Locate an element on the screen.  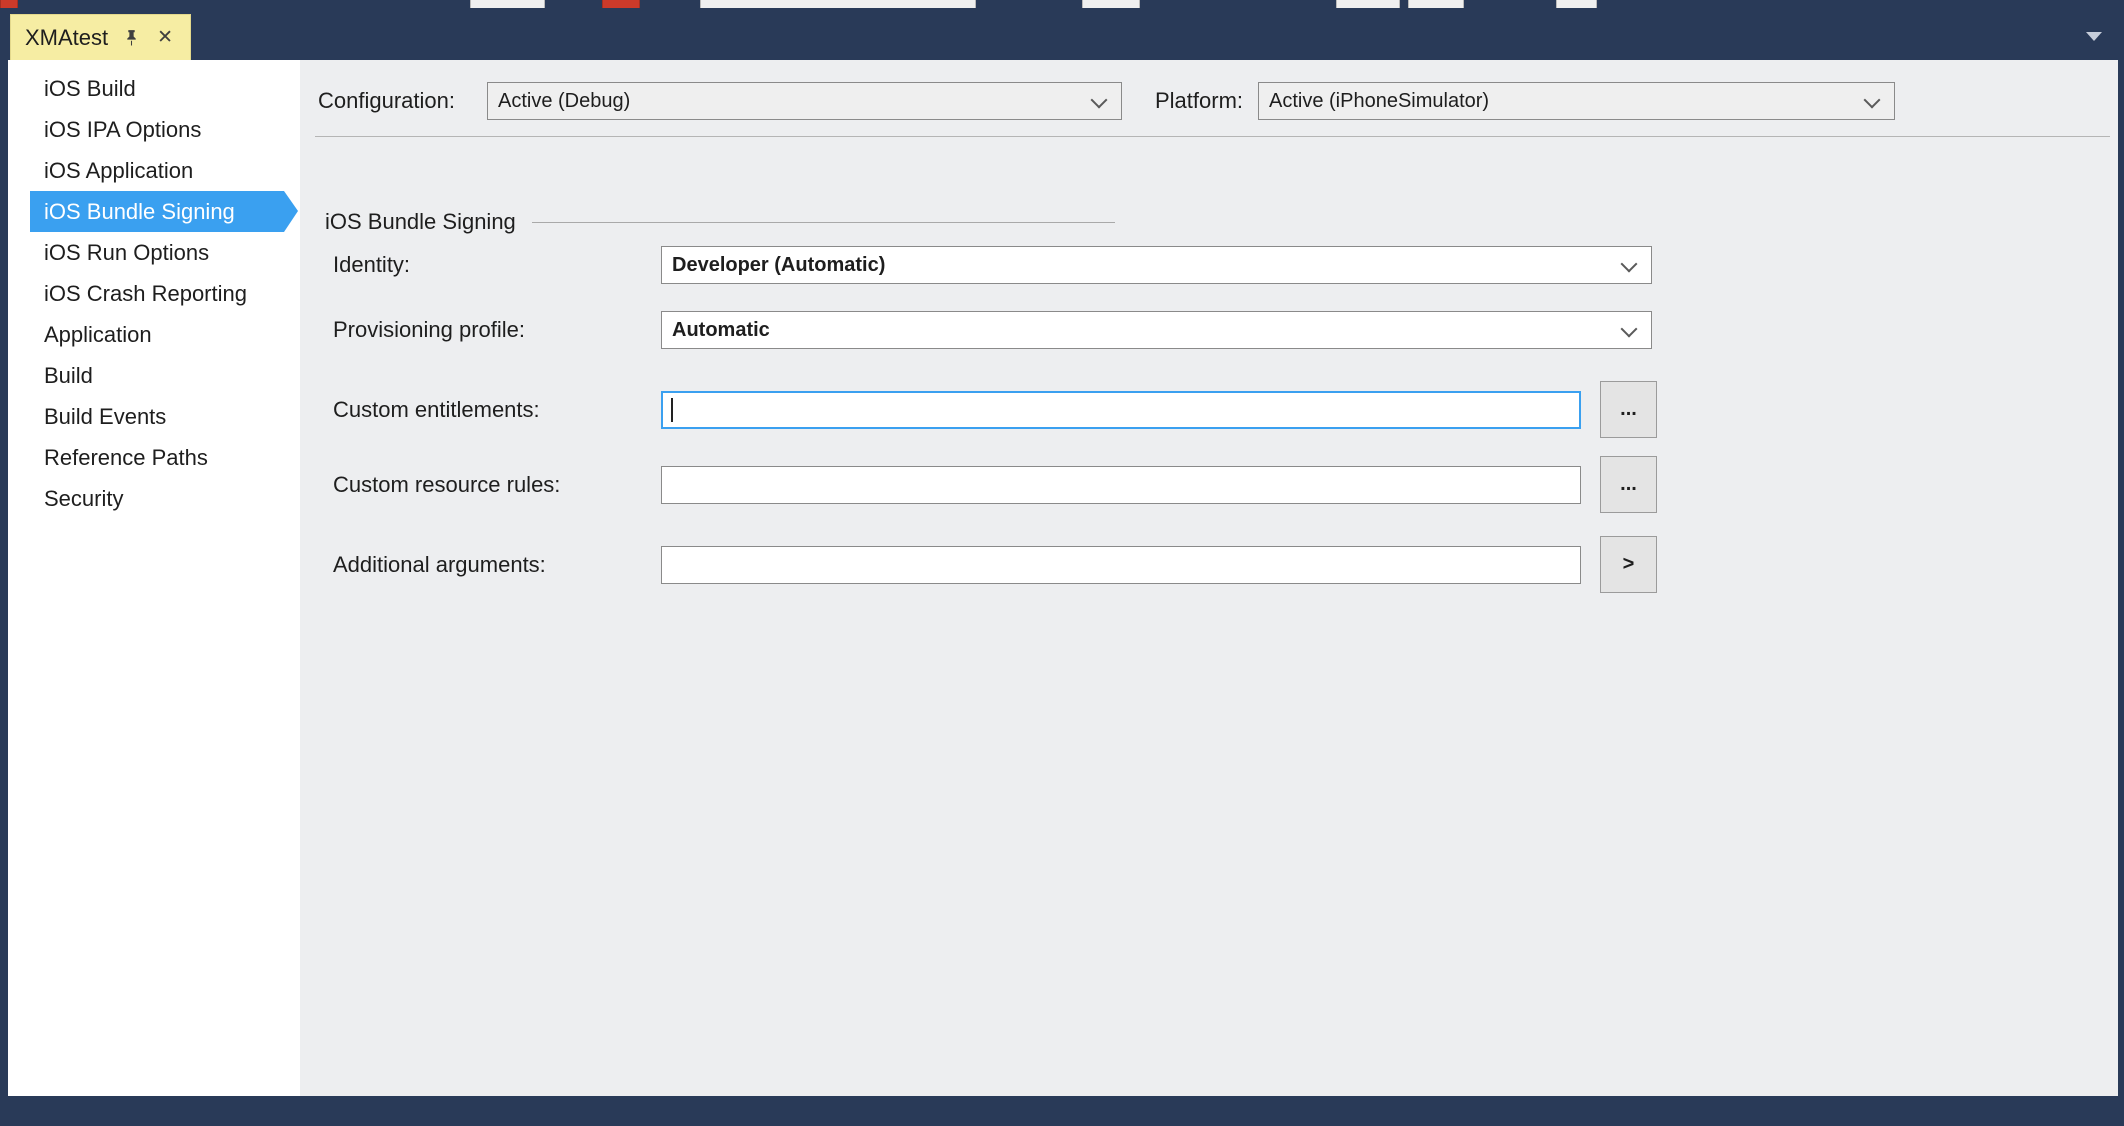
custom-resource-rules-input is located at coordinates (1121, 485).